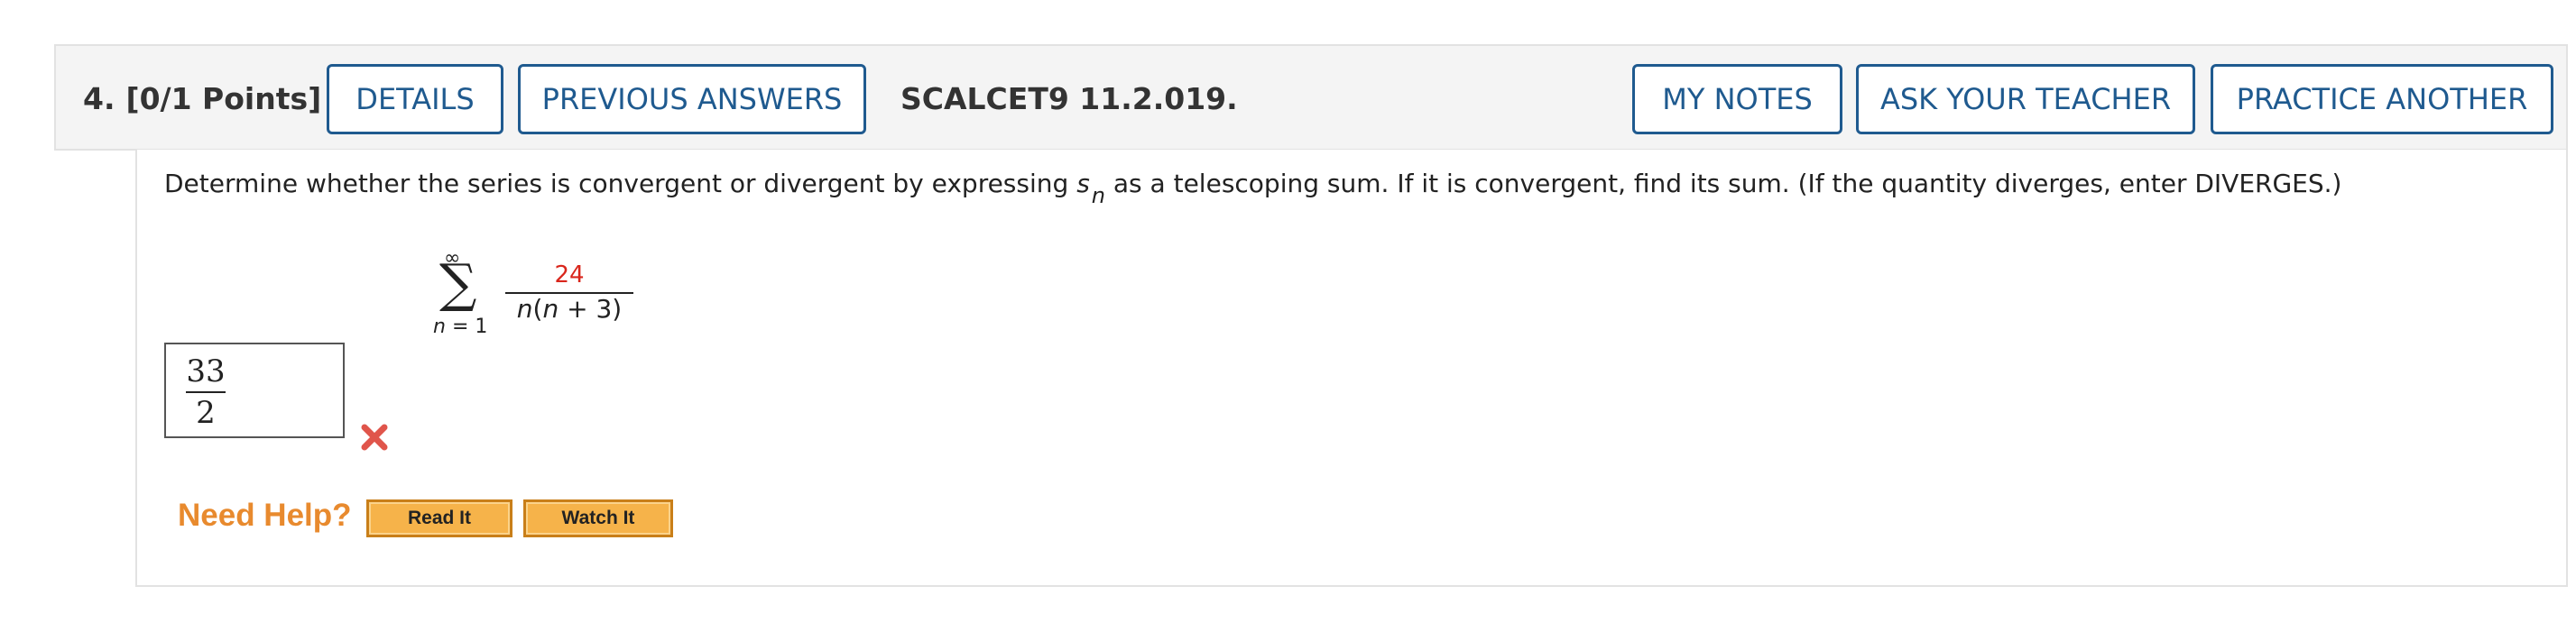 The width and height of the screenshot is (2576, 632). I want to click on question-index: 4., so click(99, 98).